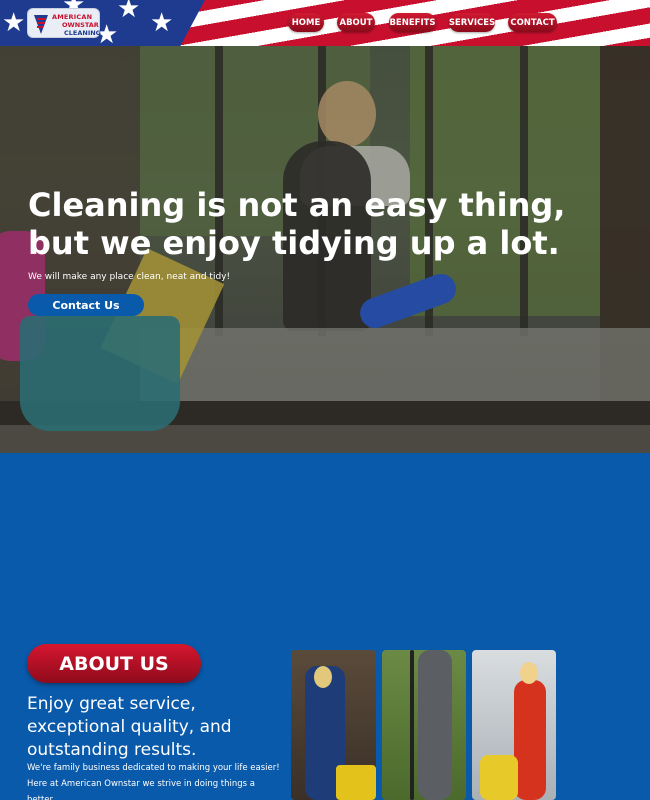 The height and width of the screenshot is (800, 650). Describe the element at coordinates (114, 663) in the screenshot. I see `about-us-heading: ABOUT US` at that location.